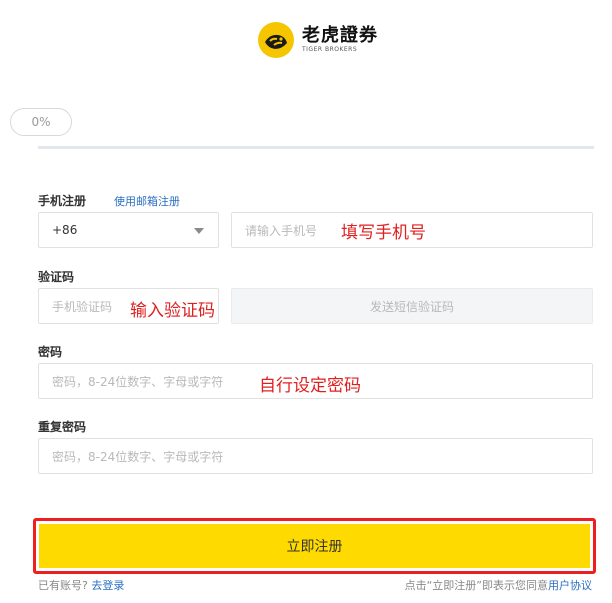 Image resolution: width=612 pixels, height=603 pixels. I want to click on phone-placeholder: 请输入手机号, so click(281, 230).